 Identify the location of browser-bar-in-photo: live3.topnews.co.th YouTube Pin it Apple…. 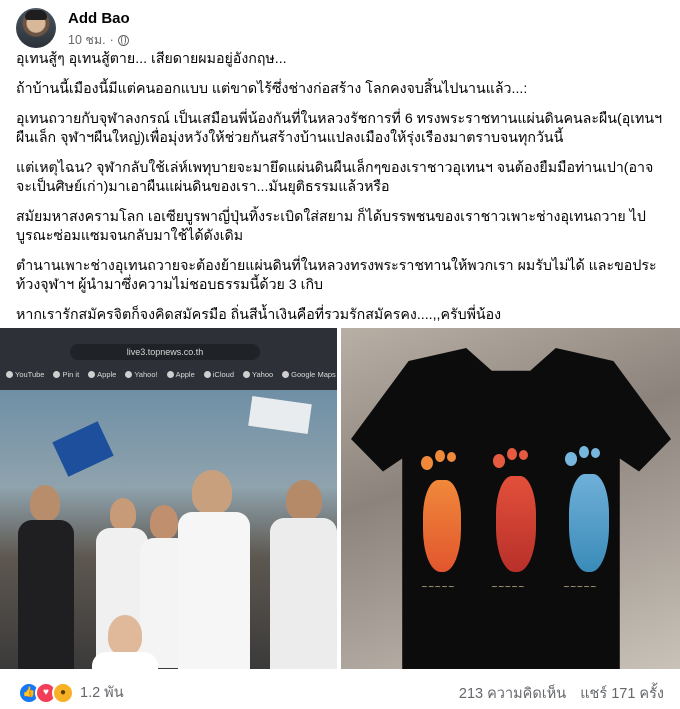
(168, 359).